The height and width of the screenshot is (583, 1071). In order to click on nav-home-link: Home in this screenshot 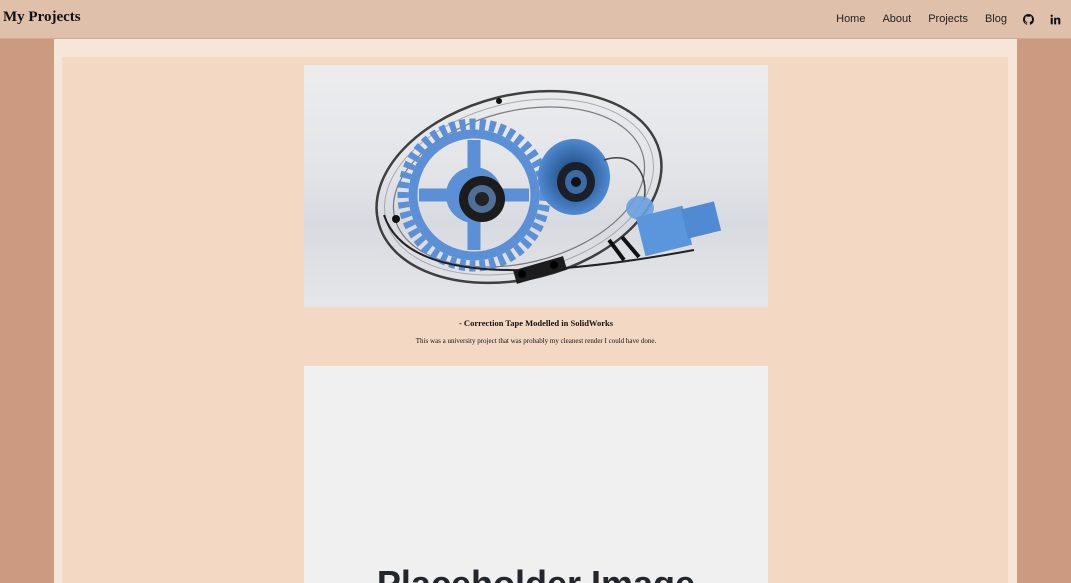, I will do `click(850, 19)`.